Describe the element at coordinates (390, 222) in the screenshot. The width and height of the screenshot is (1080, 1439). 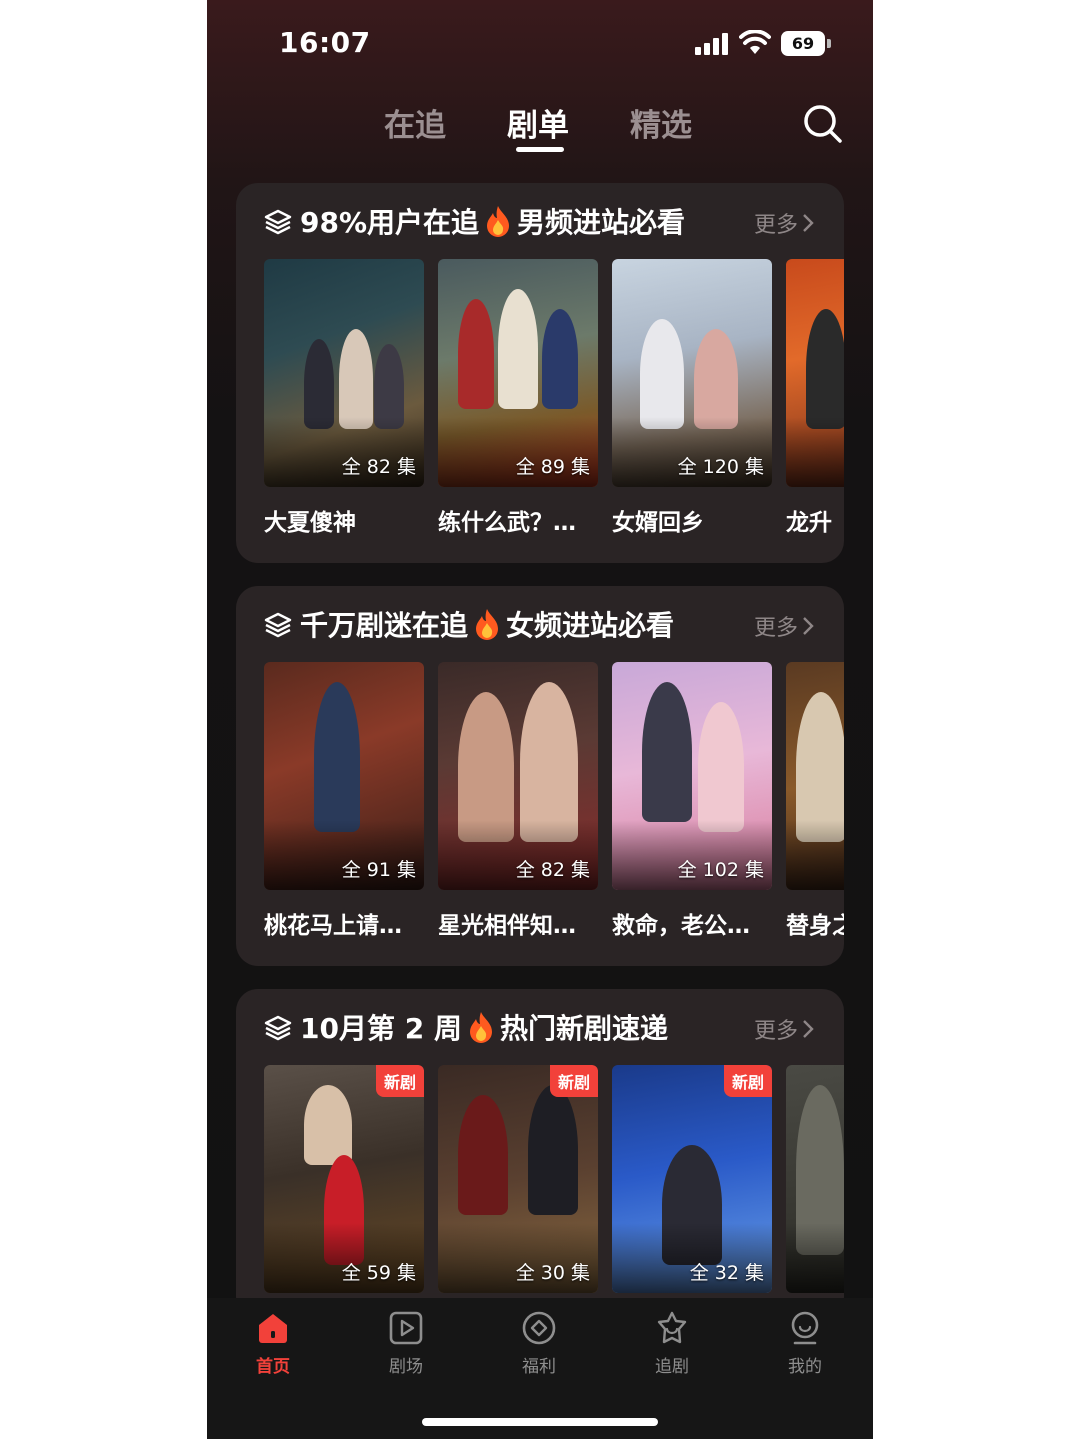
I see `section-title-left: 98%用户在追` at that location.